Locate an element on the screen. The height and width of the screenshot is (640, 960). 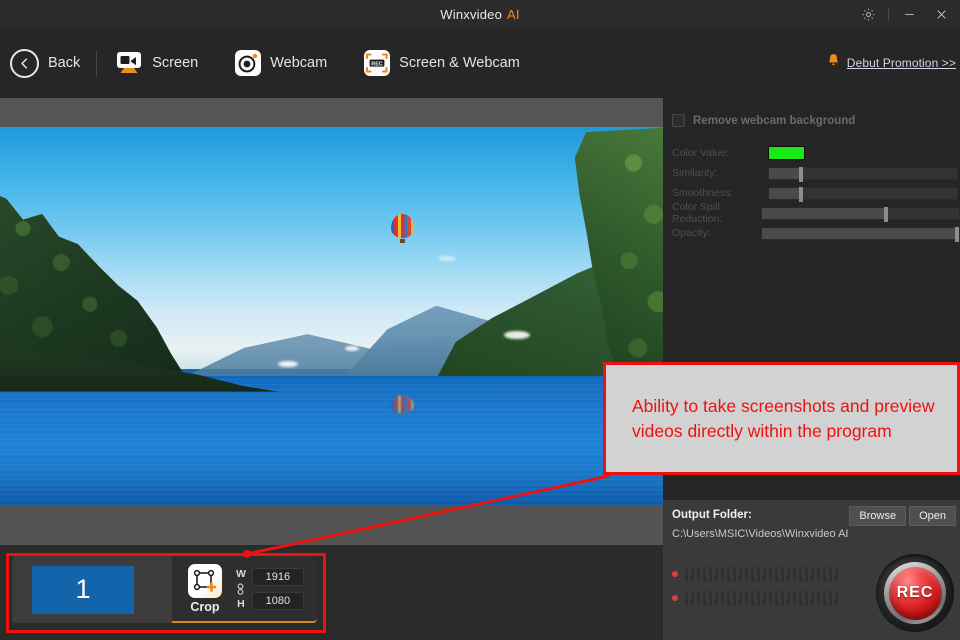
source-crop-panel: 1 Crop W H 1916 1080 is located at coordinates (164, 589).